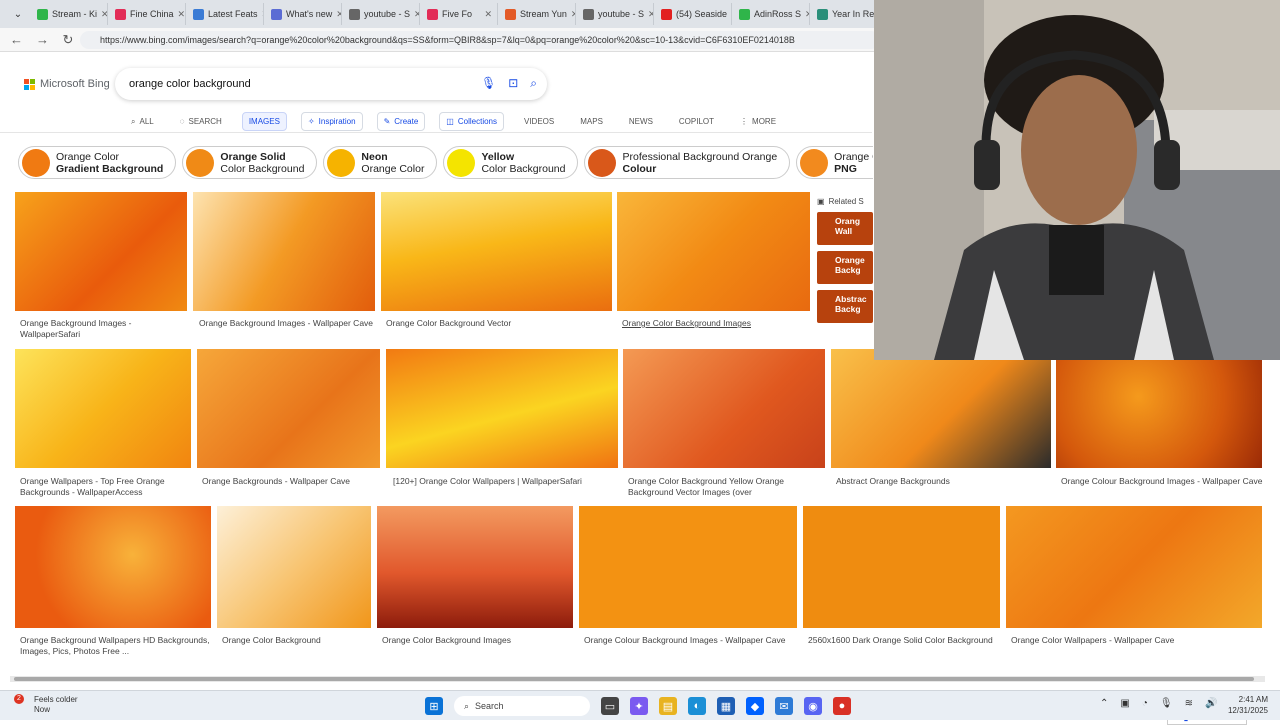 This screenshot has height=725, width=1280. Describe the element at coordinates (499, 323) in the screenshot. I see `image-result-caption: Orange Color Background Vector` at that location.